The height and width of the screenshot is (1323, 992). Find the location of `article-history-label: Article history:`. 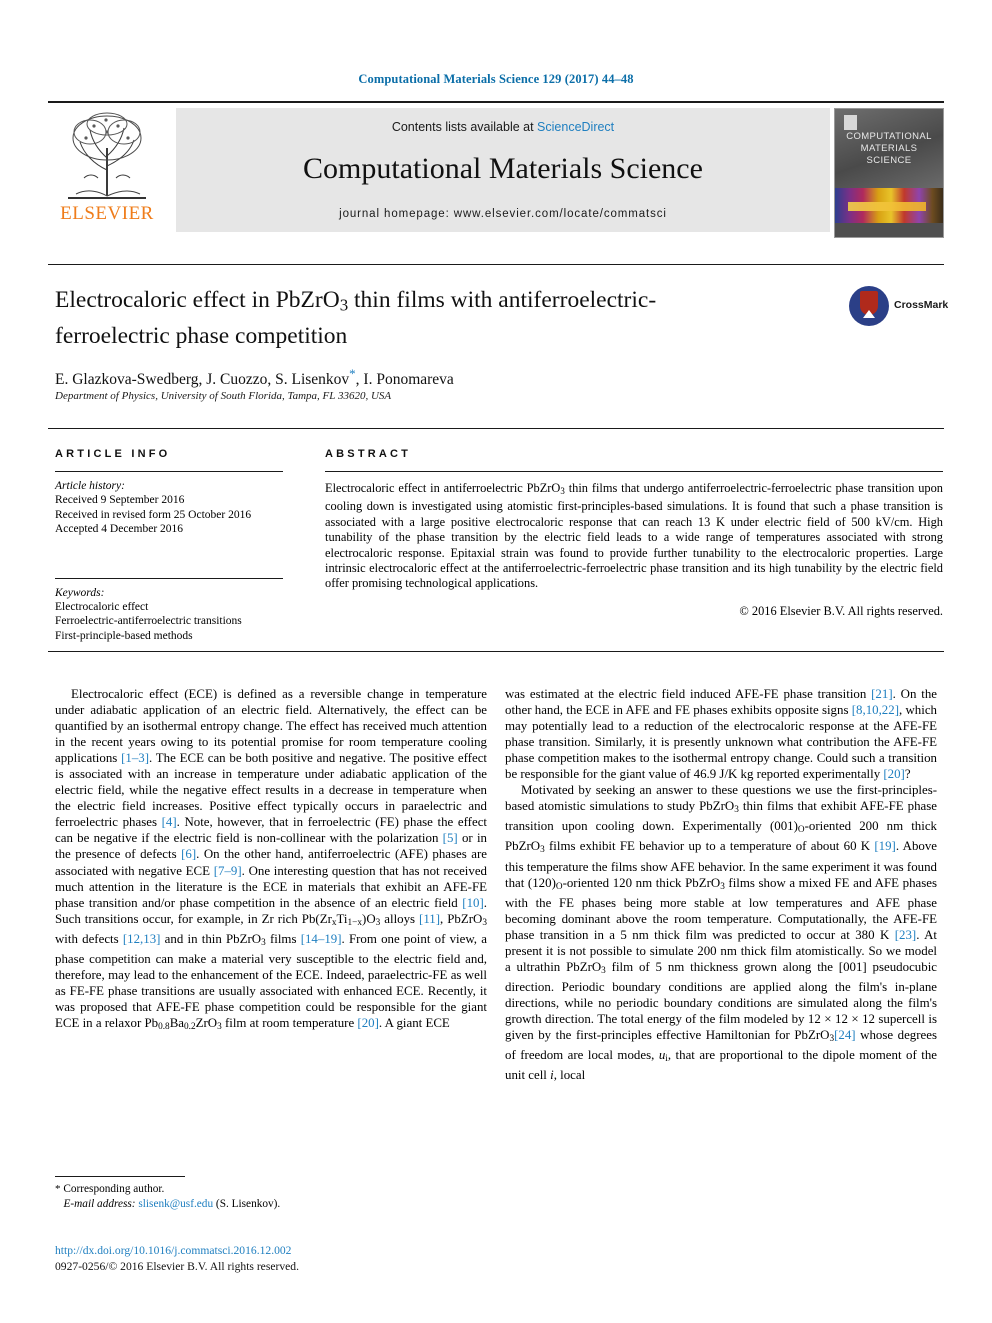

article-history-label: Article history: is located at coordinates (90, 486).